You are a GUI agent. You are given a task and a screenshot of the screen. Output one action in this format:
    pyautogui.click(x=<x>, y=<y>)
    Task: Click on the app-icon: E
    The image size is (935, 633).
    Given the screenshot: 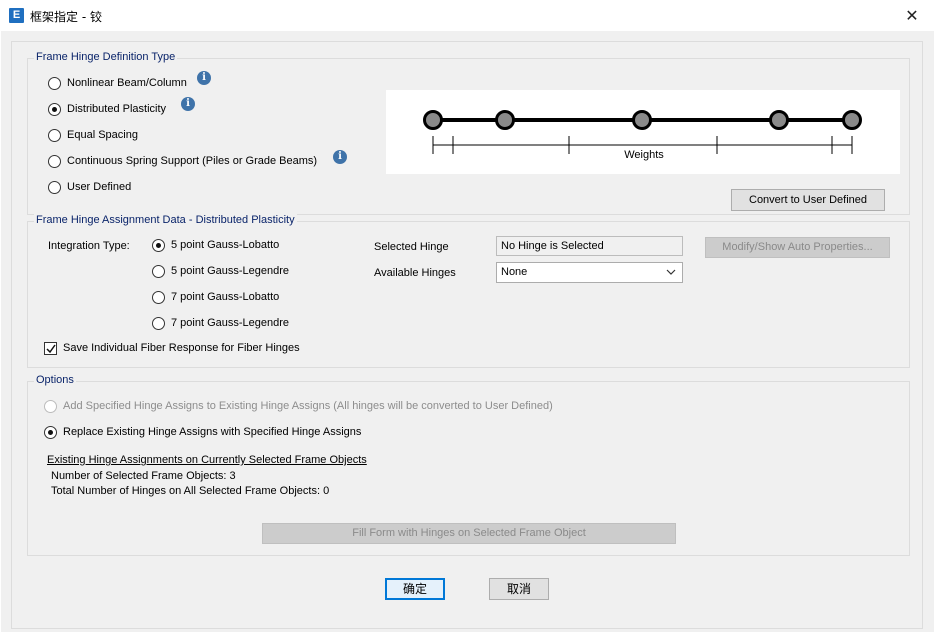 What is the action you would take?
    pyautogui.click(x=16, y=15)
    